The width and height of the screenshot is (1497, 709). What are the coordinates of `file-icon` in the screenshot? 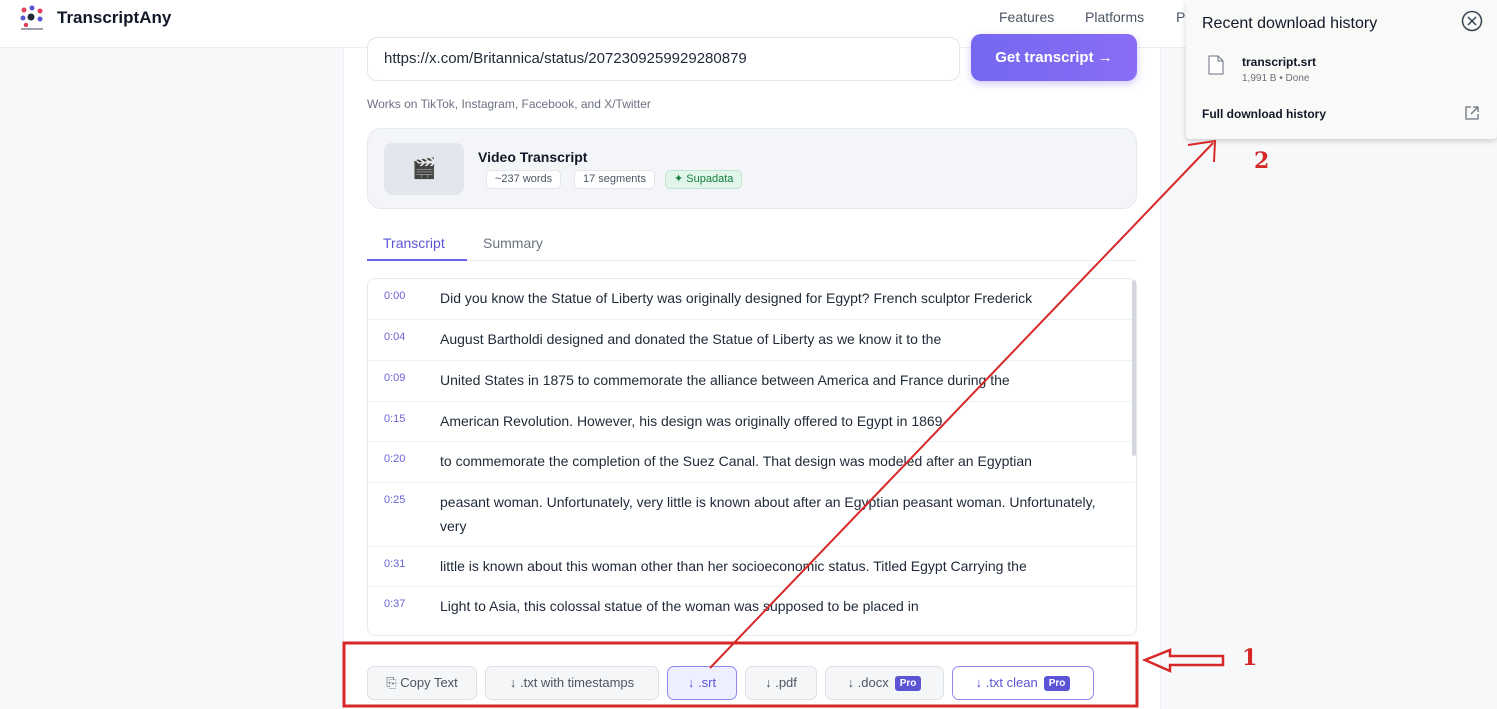 It's located at (1216, 65).